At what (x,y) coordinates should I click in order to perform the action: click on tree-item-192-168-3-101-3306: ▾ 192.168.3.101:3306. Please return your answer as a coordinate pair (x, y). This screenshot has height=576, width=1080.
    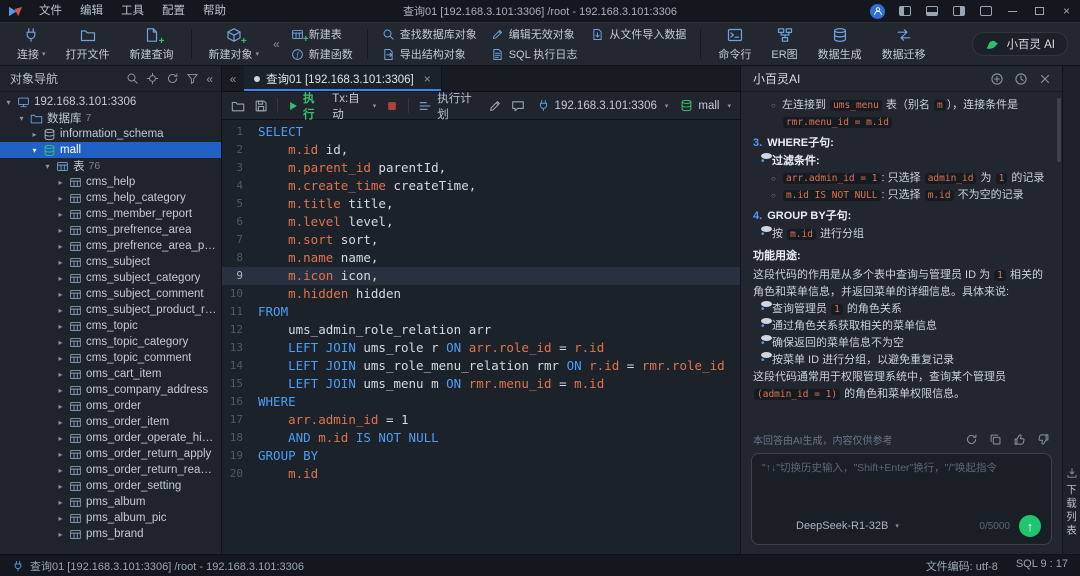
    Looking at the image, I should click on (110, 102).